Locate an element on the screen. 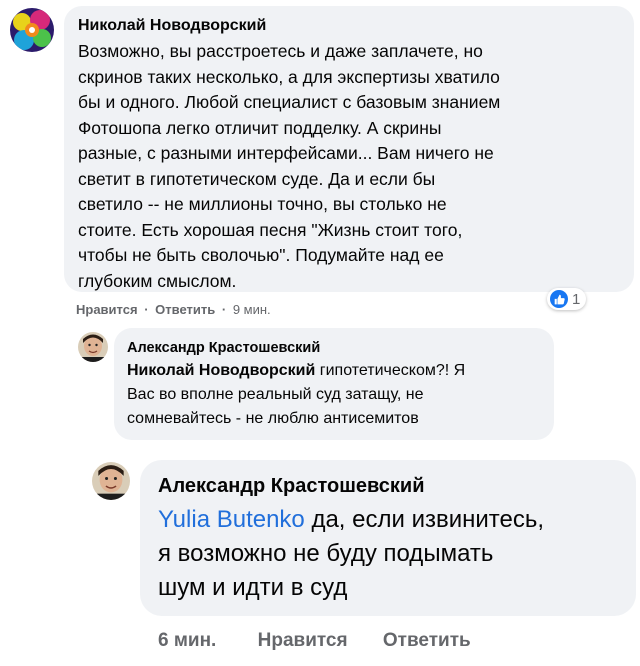 The height and width of the screenshot is (666, 640). reaction-badge: 1 is located at coordinates (567, 299).